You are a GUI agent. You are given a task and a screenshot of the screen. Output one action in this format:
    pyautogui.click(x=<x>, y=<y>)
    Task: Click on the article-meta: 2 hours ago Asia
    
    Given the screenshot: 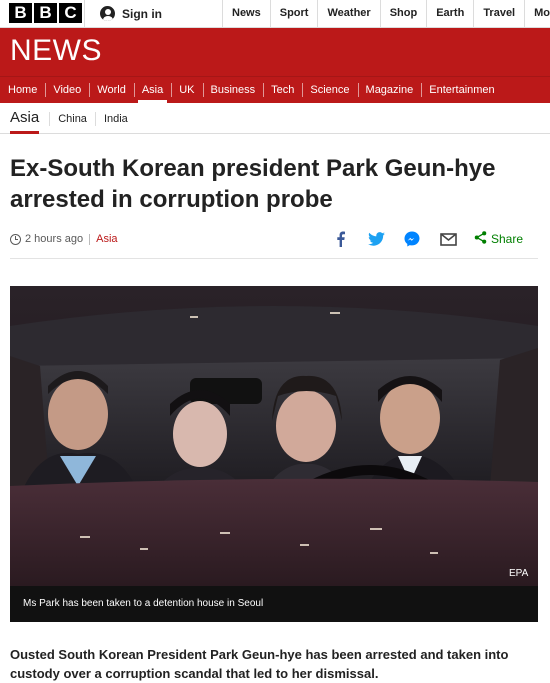 What is the action you would take?
    pyautogui.click(x=64, y=239)
    